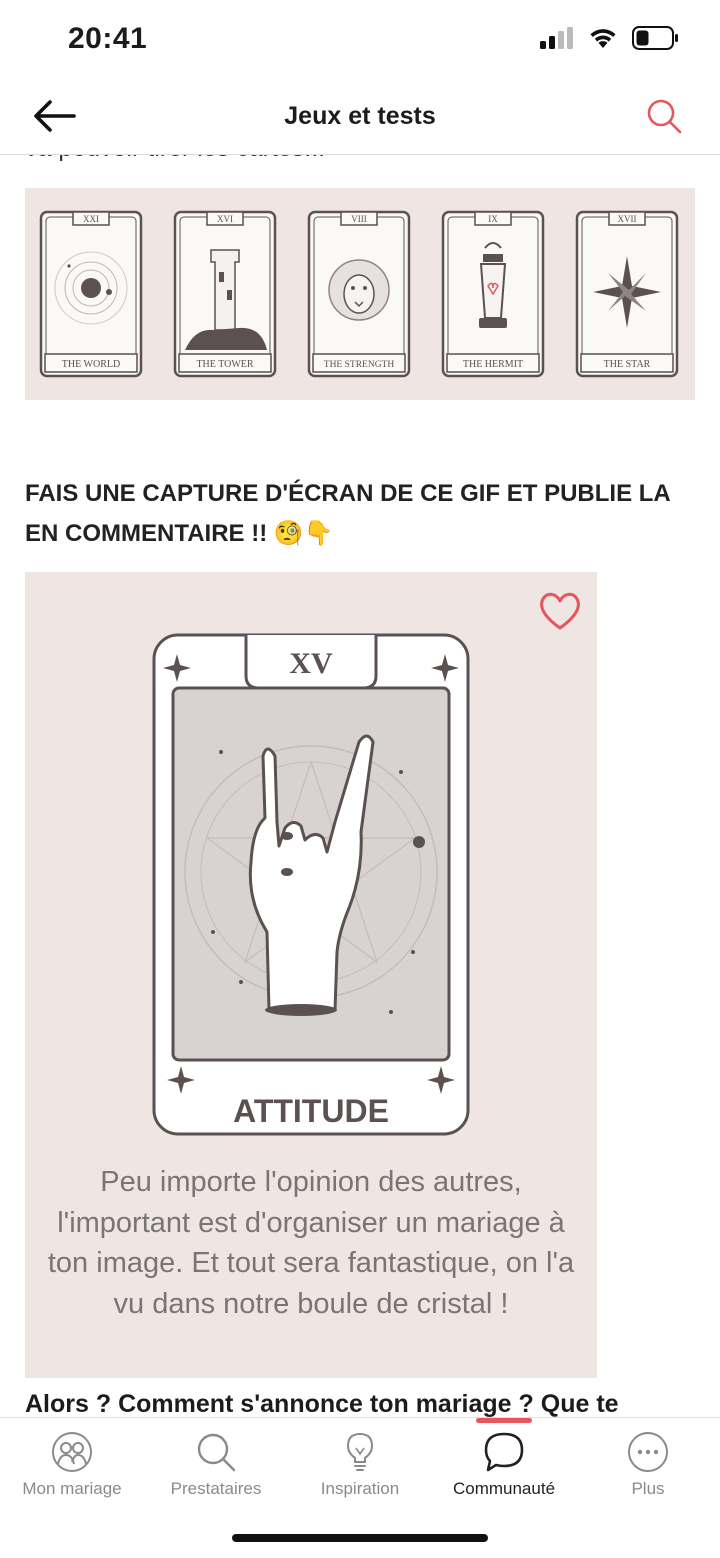  I want to click on wifi-icon, so click(603, 38).